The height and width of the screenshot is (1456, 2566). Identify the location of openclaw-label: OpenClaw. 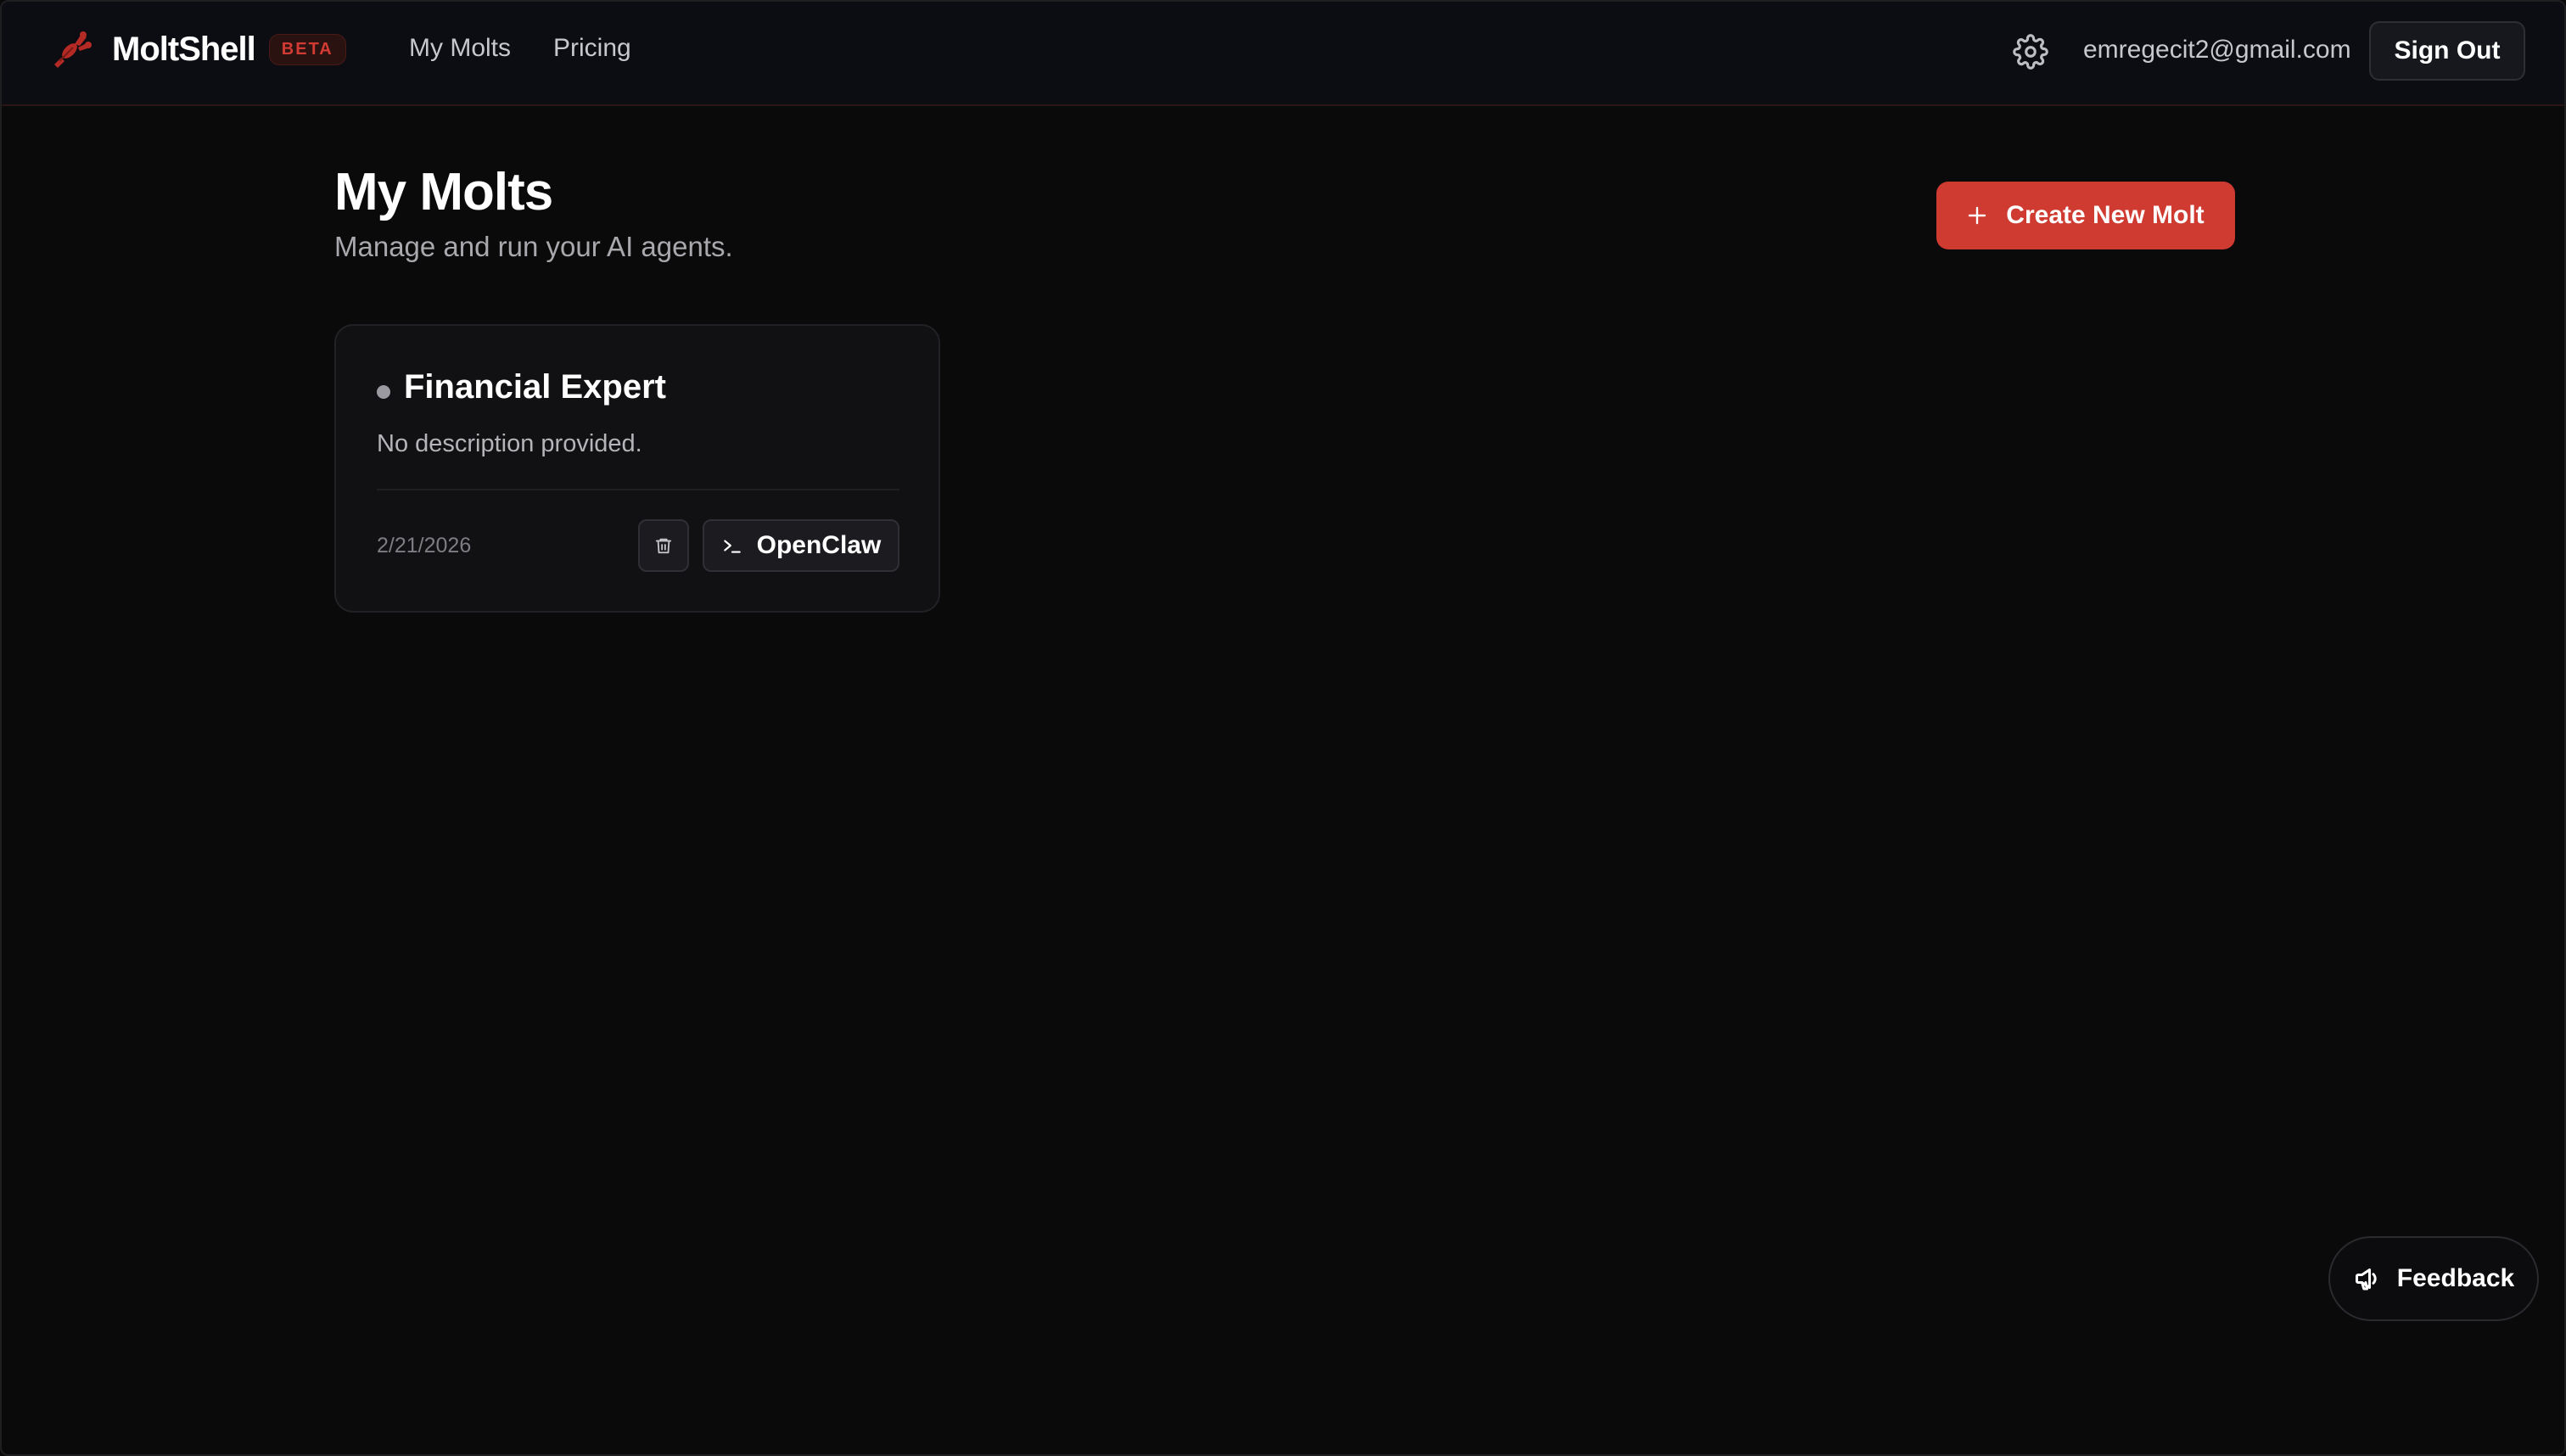
(819, 545).